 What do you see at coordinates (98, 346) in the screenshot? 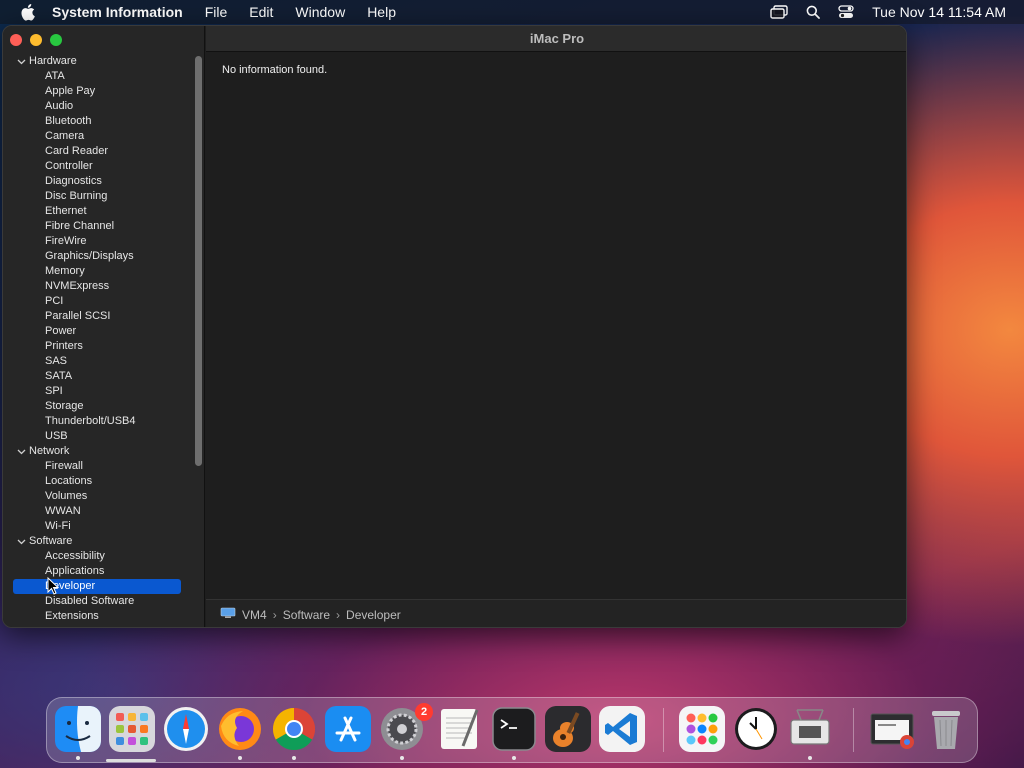
I see `tree-item: Printers` at bounding box center [98, 346].